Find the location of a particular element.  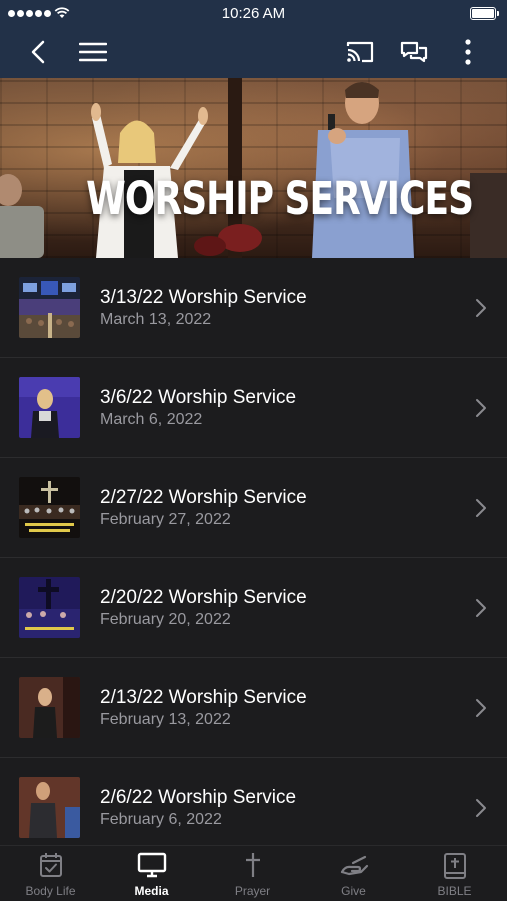

back-button is located at coordinates (38, 52).